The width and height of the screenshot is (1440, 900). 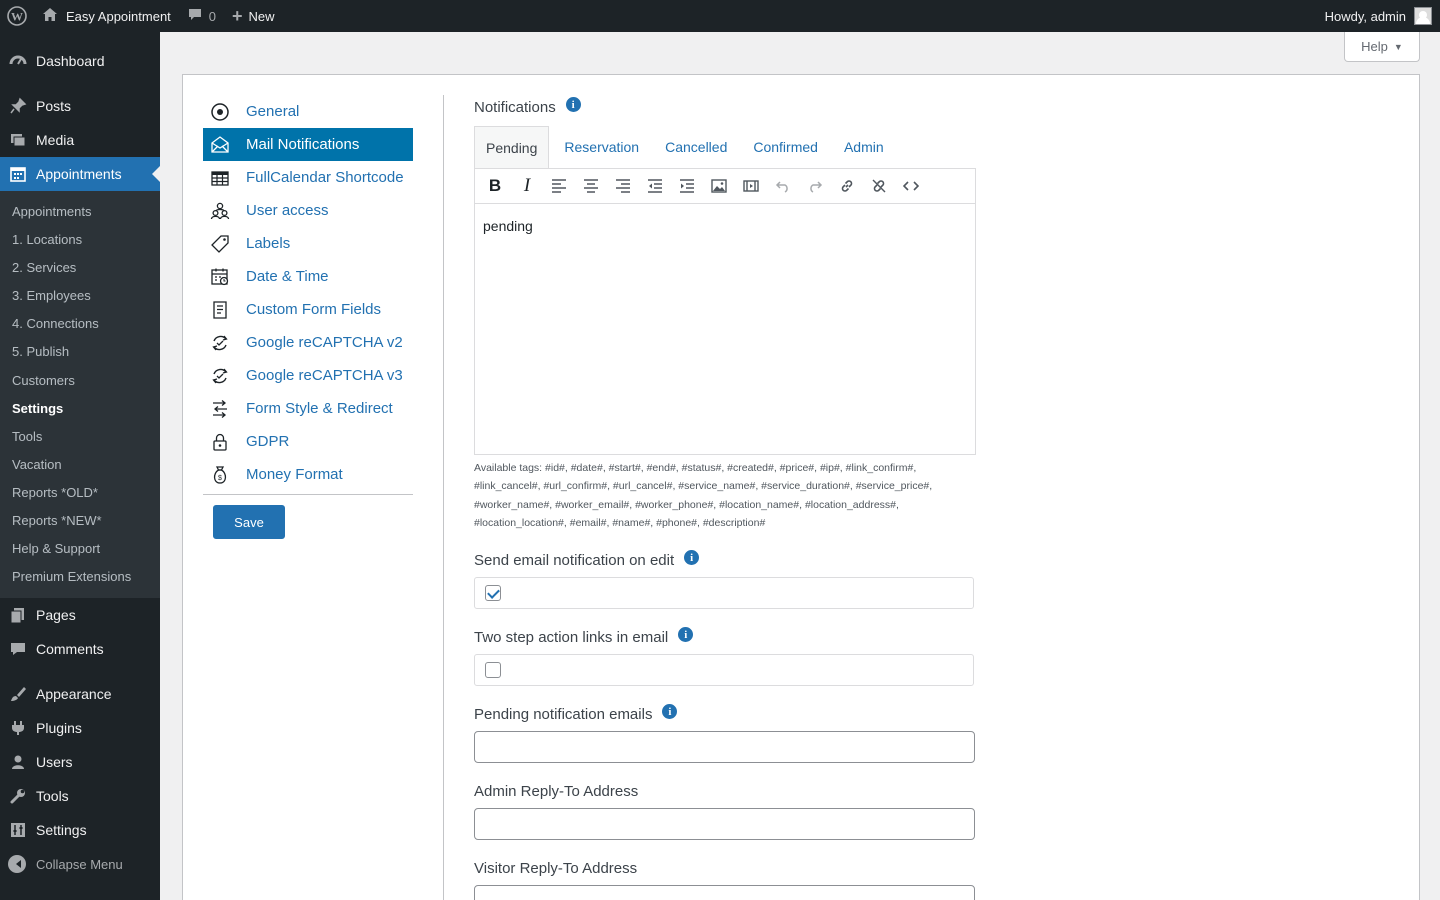 I want to click on link-icon, so click(x=847, y=186).